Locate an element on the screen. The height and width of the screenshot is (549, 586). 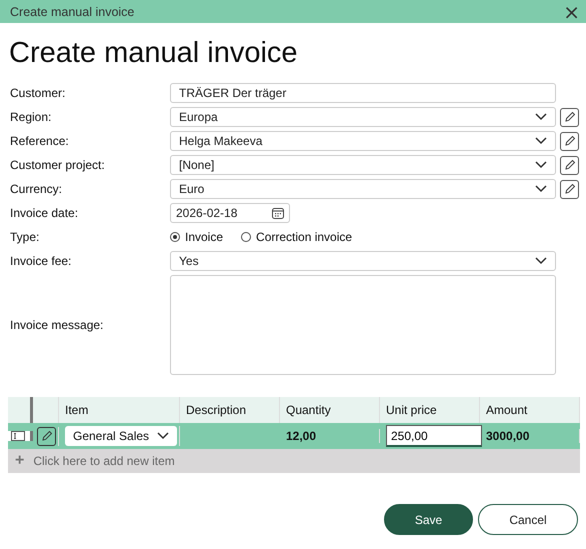
close-button: × is located at coordinates (571, 12).